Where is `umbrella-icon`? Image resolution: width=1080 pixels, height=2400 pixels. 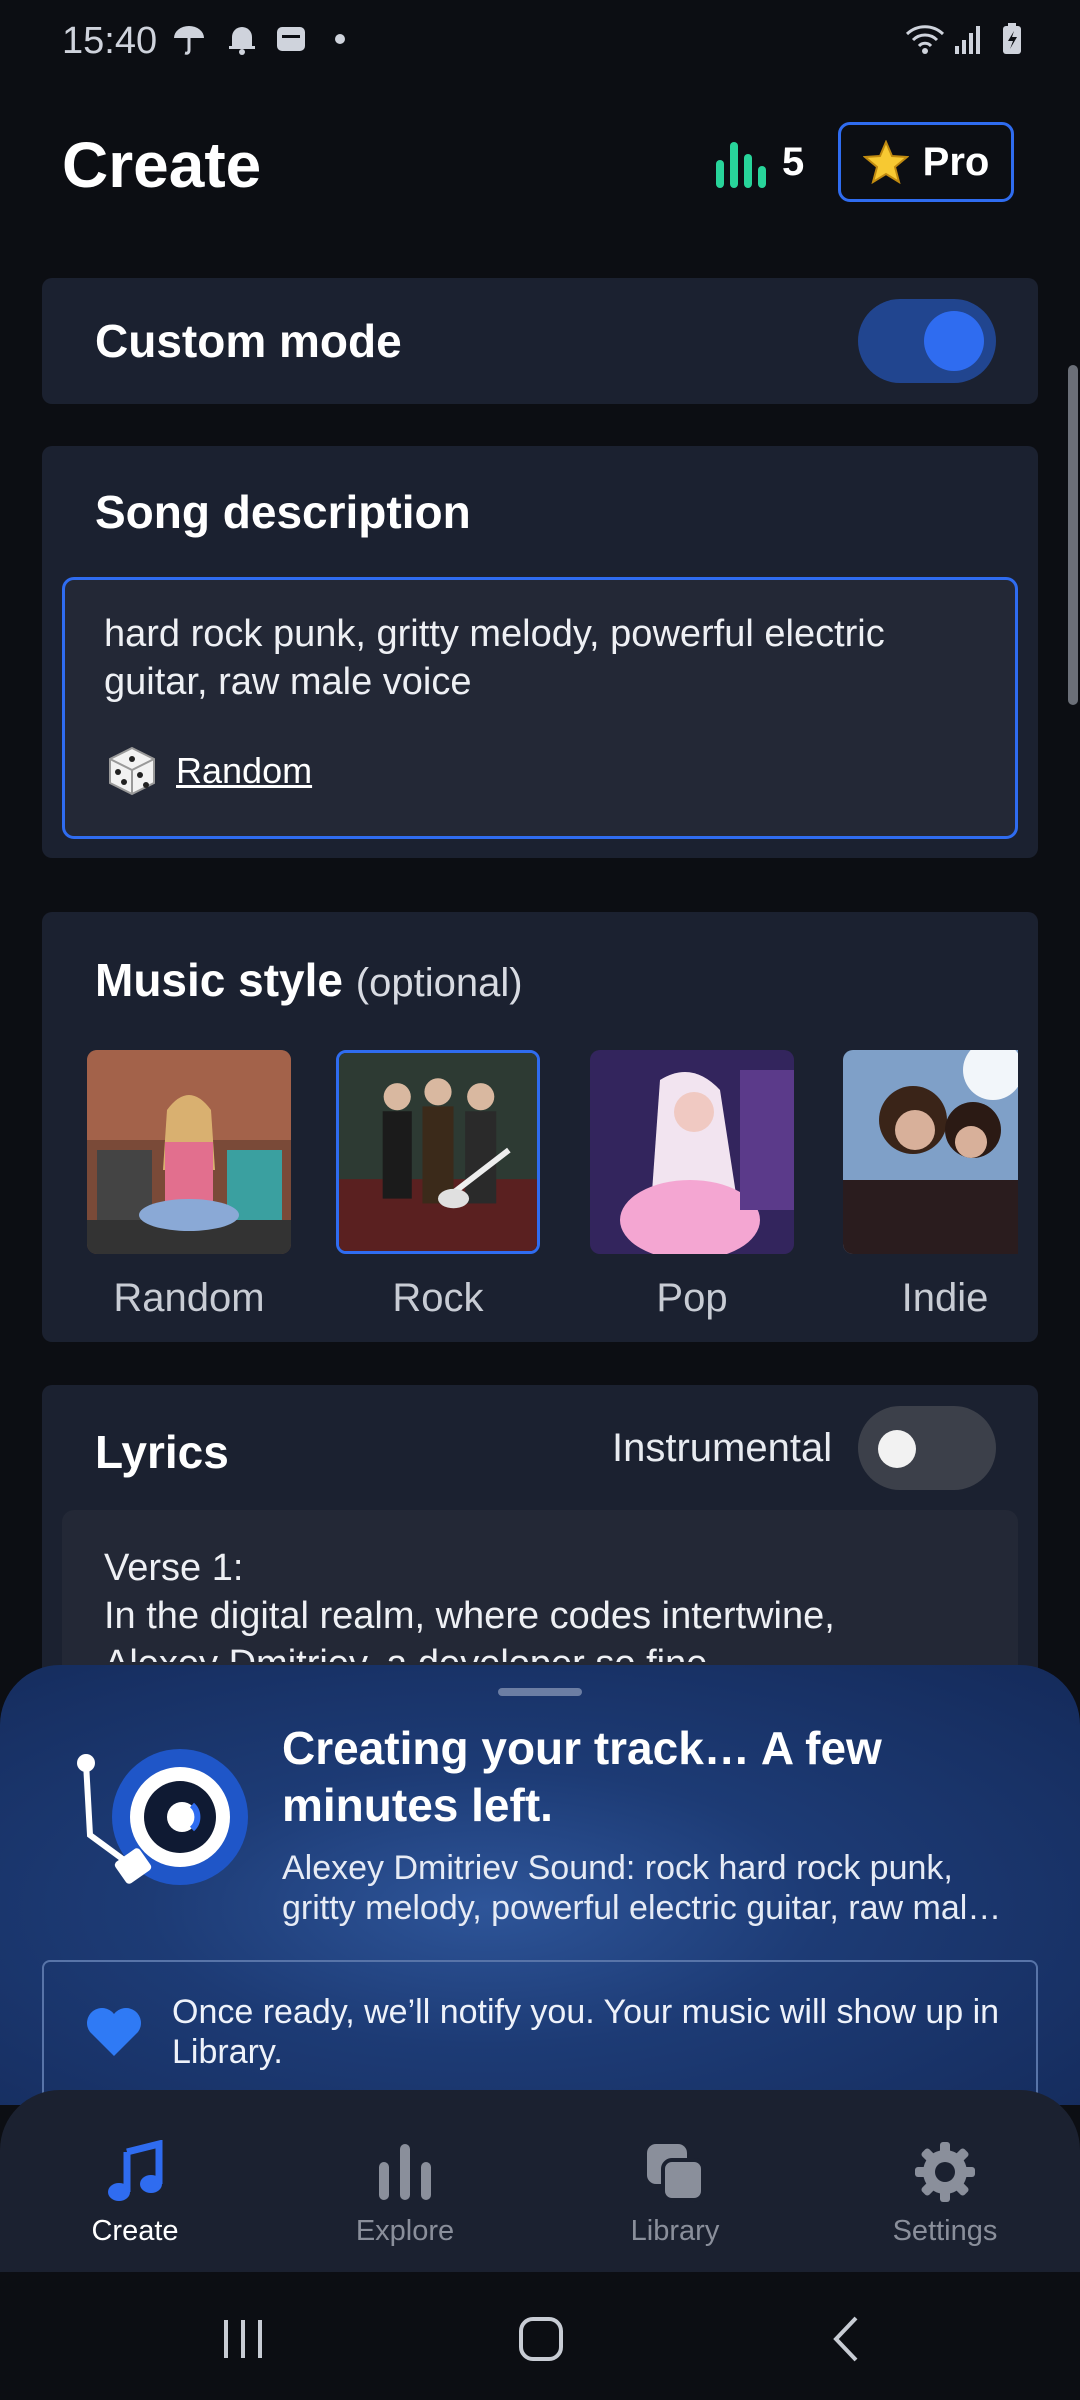
umbrella-icon is located at coordinates (189, 40).